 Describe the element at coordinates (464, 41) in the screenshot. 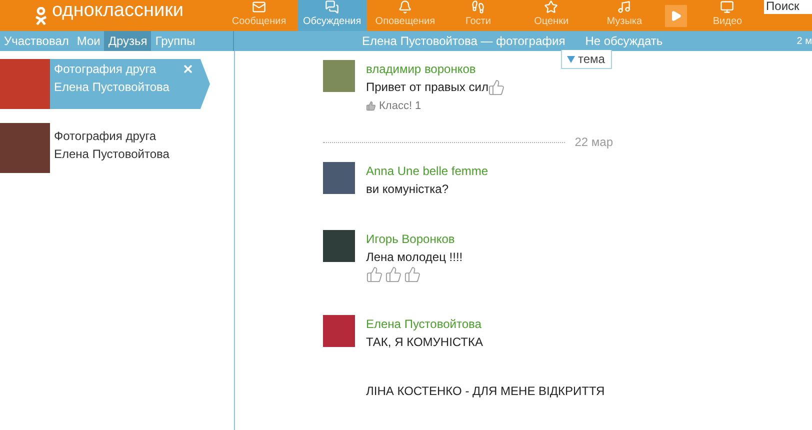

I see `discussion-title: Елена Пустовойтова — фотография` at that location.